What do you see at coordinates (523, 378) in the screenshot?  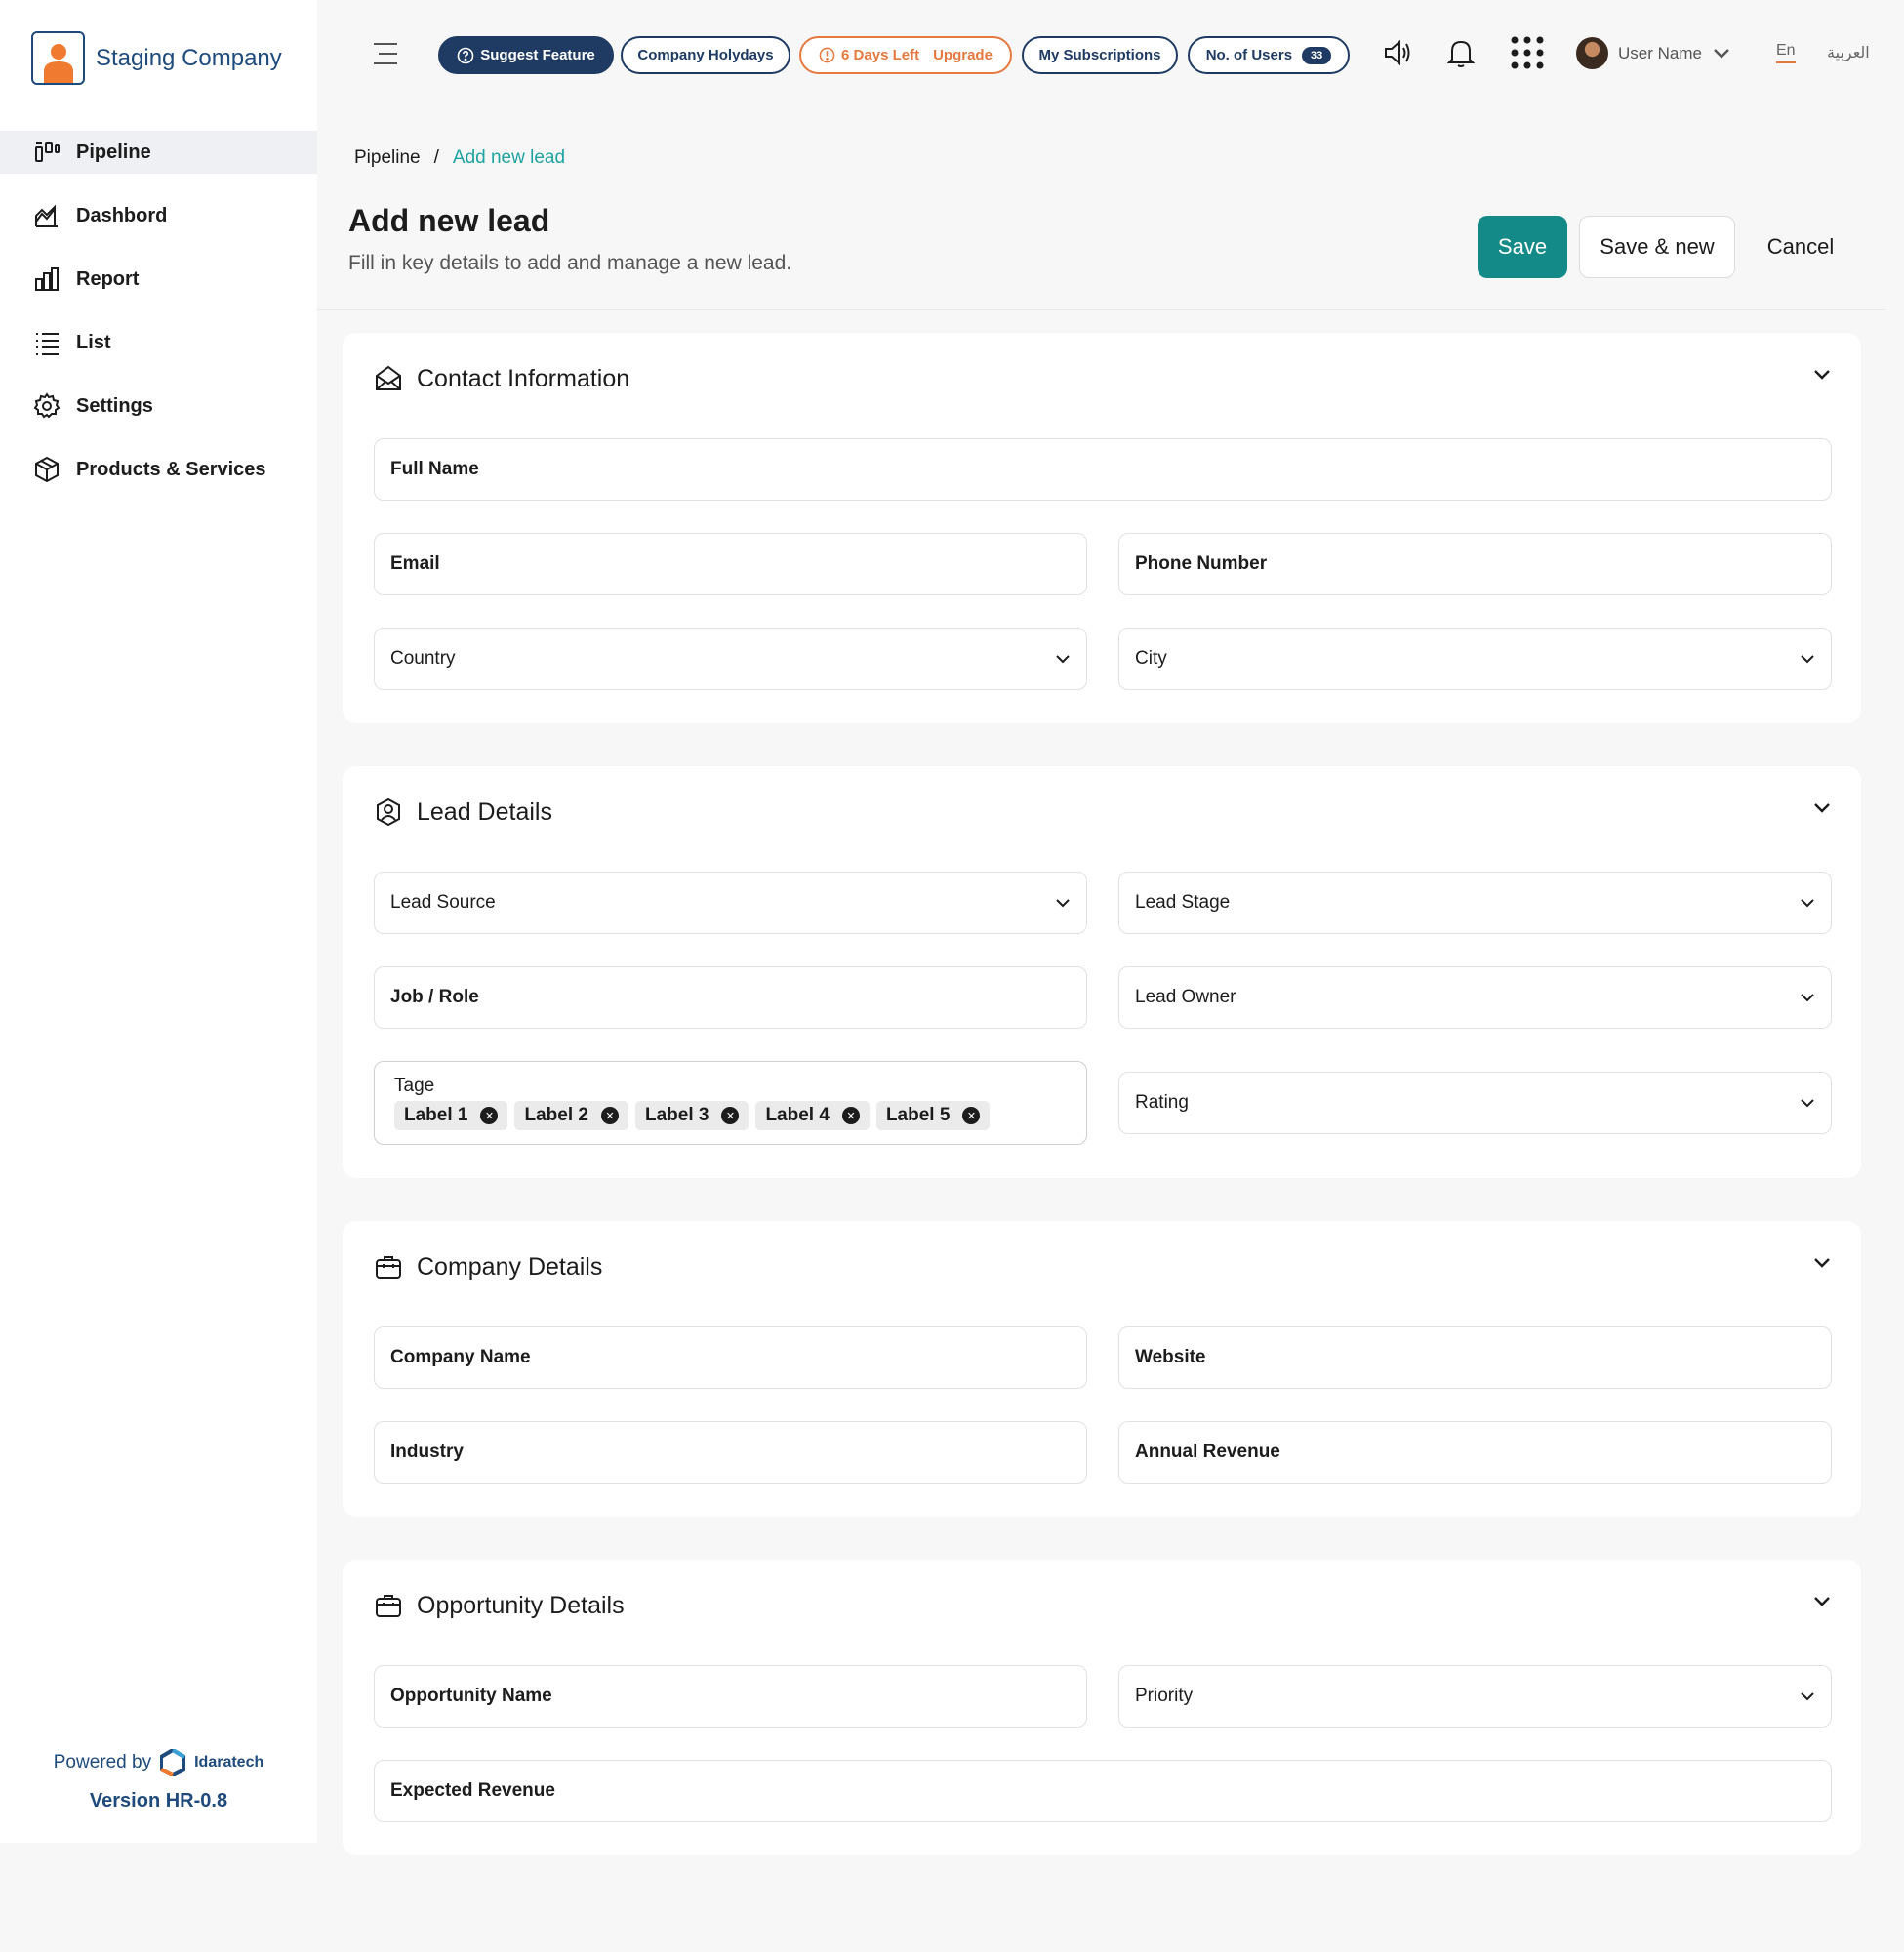 I see `contact-information-title: Contact Information` at bounding box center [523, 378].